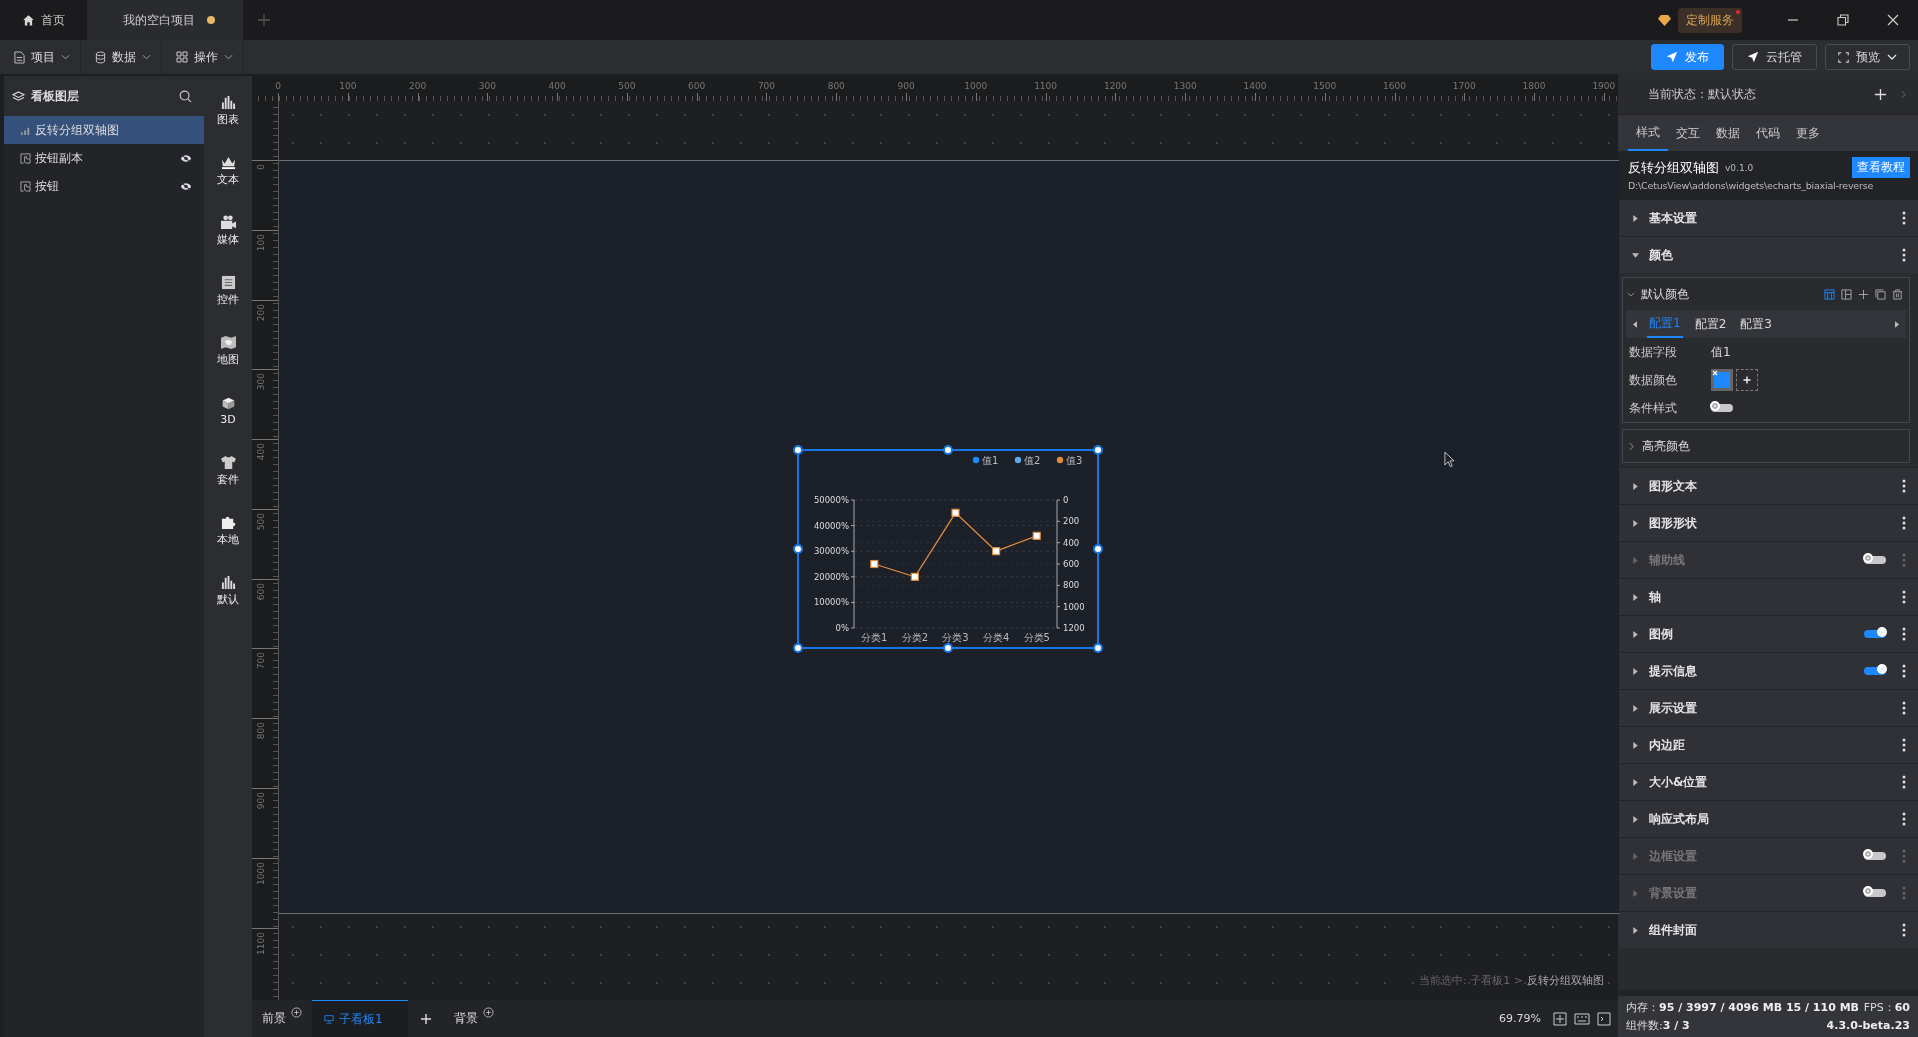 The height and width of the screenshot is (1037, 1918). I want to click on settings-section: 大小&位置, so click(1768, 781).